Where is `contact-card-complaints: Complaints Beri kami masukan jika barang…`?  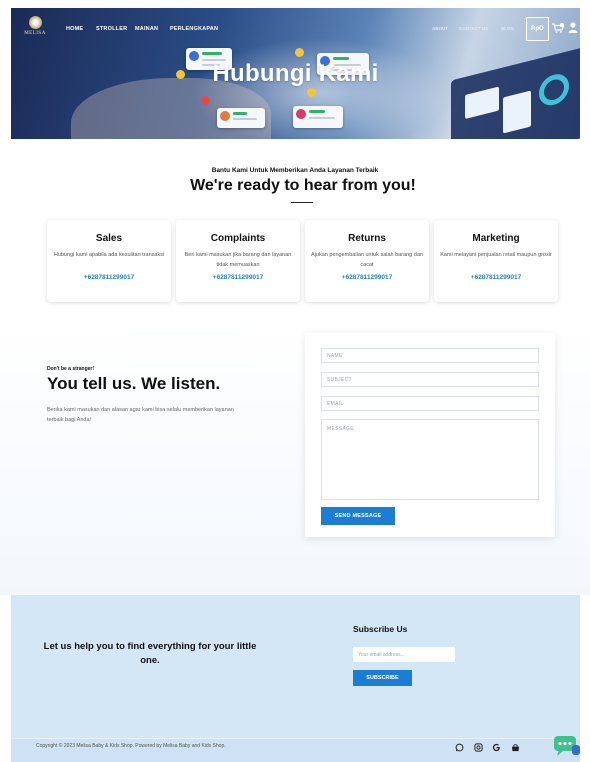 contact-card-complaints: Complaints Beri kami masukan jika barang… is located at coordinates (238, 261).